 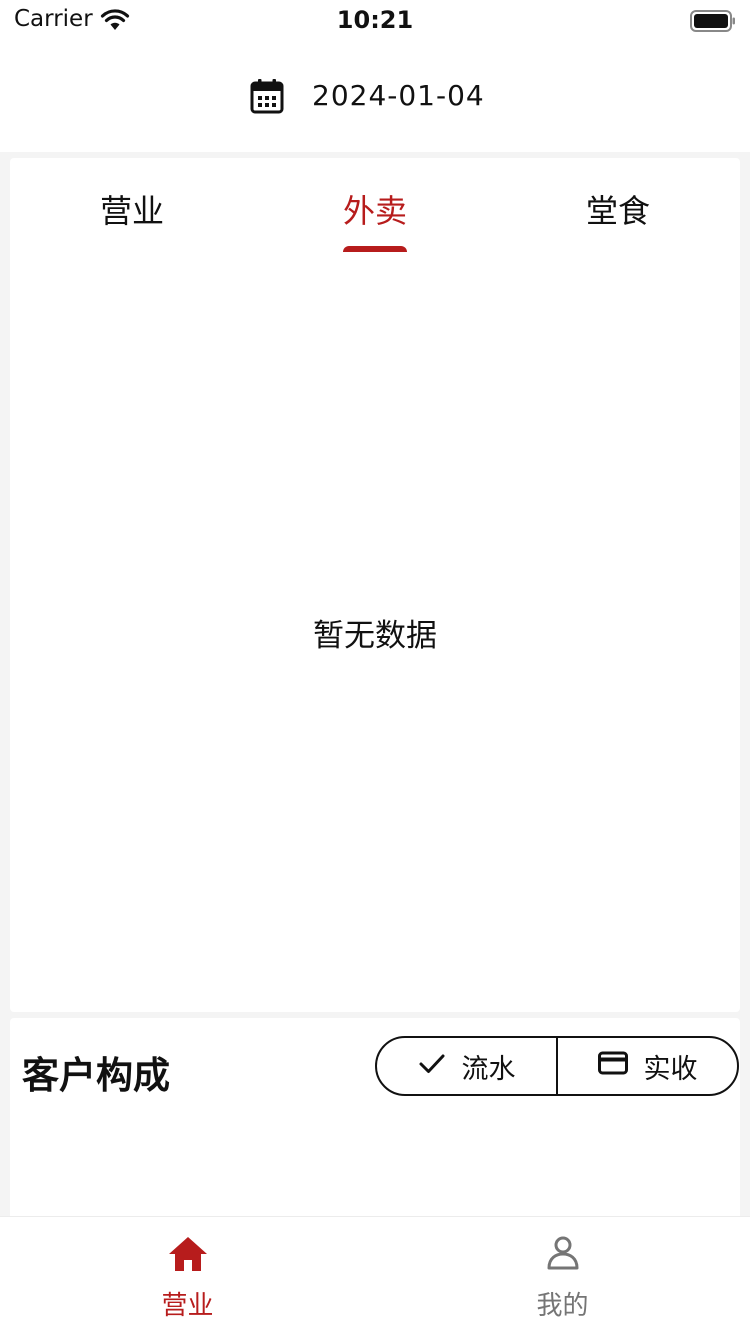 I want to click on date-label: 2024-01-04, so click(x=398, y=95).